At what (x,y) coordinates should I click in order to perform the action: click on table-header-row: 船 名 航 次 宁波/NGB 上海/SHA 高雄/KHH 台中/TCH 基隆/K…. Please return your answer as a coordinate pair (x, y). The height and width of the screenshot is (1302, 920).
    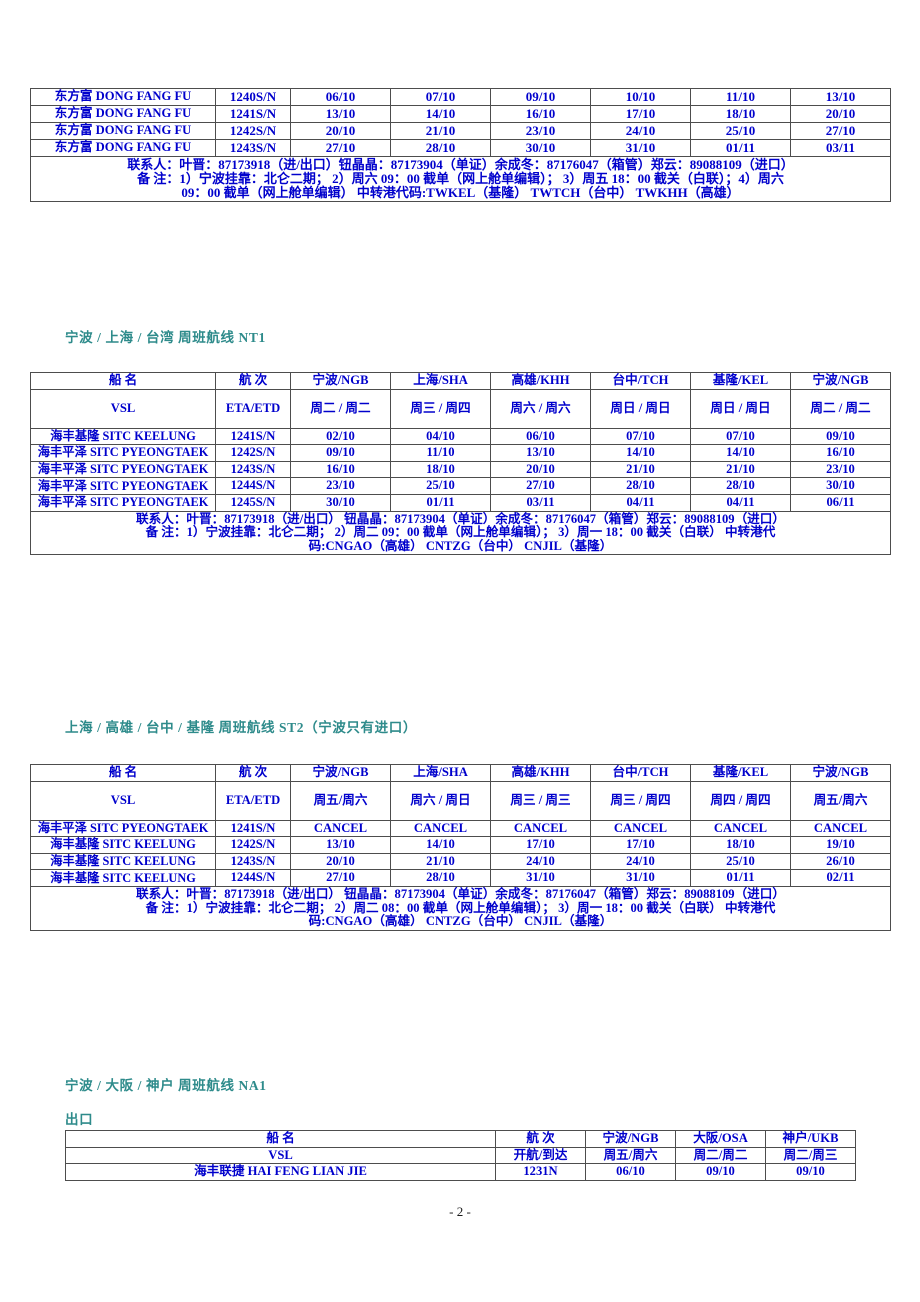
    Looking at the image, I should click on (460, 381).